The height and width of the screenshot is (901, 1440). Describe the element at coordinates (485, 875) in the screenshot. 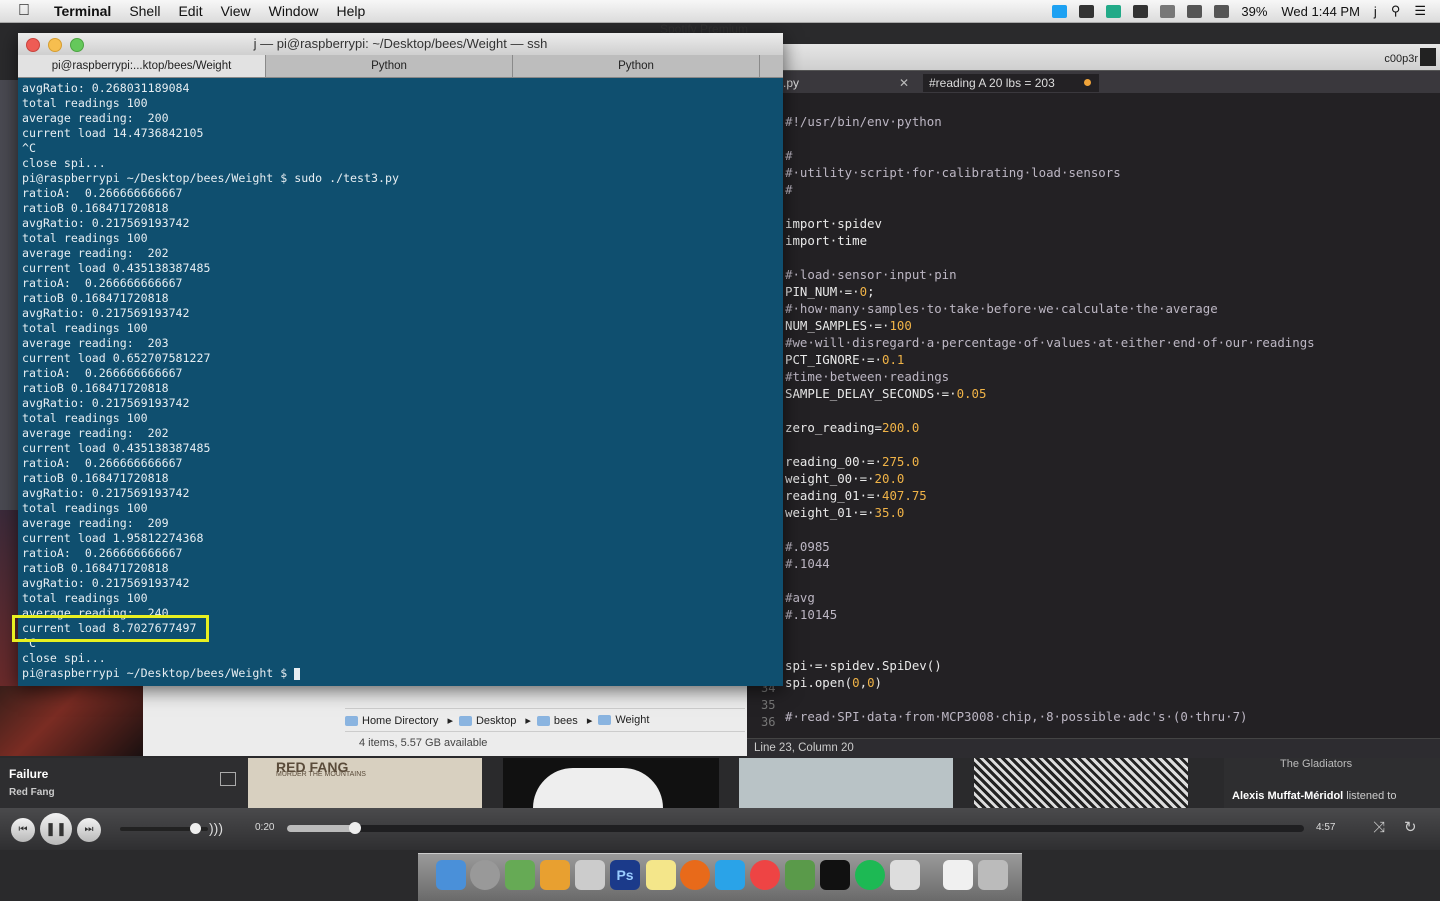

I see `launchpad-icon` at that location.